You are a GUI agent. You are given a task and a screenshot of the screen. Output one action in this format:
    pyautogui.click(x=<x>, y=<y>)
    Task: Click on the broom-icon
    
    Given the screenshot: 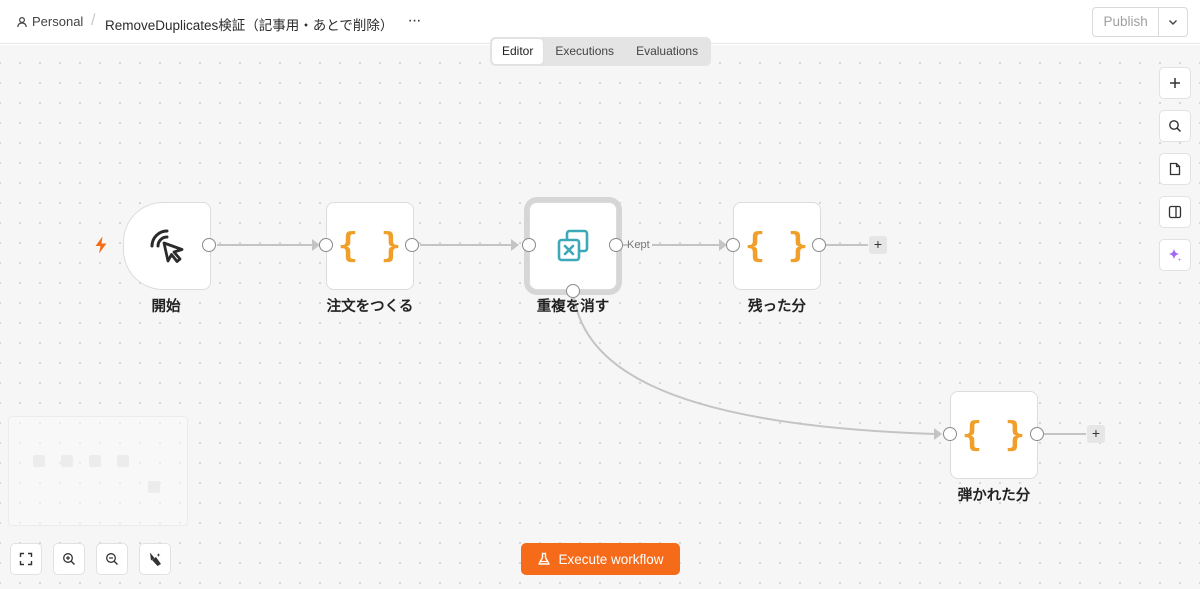 What is the action you would take?
    pyautogui.click(x=155, y=559)
    